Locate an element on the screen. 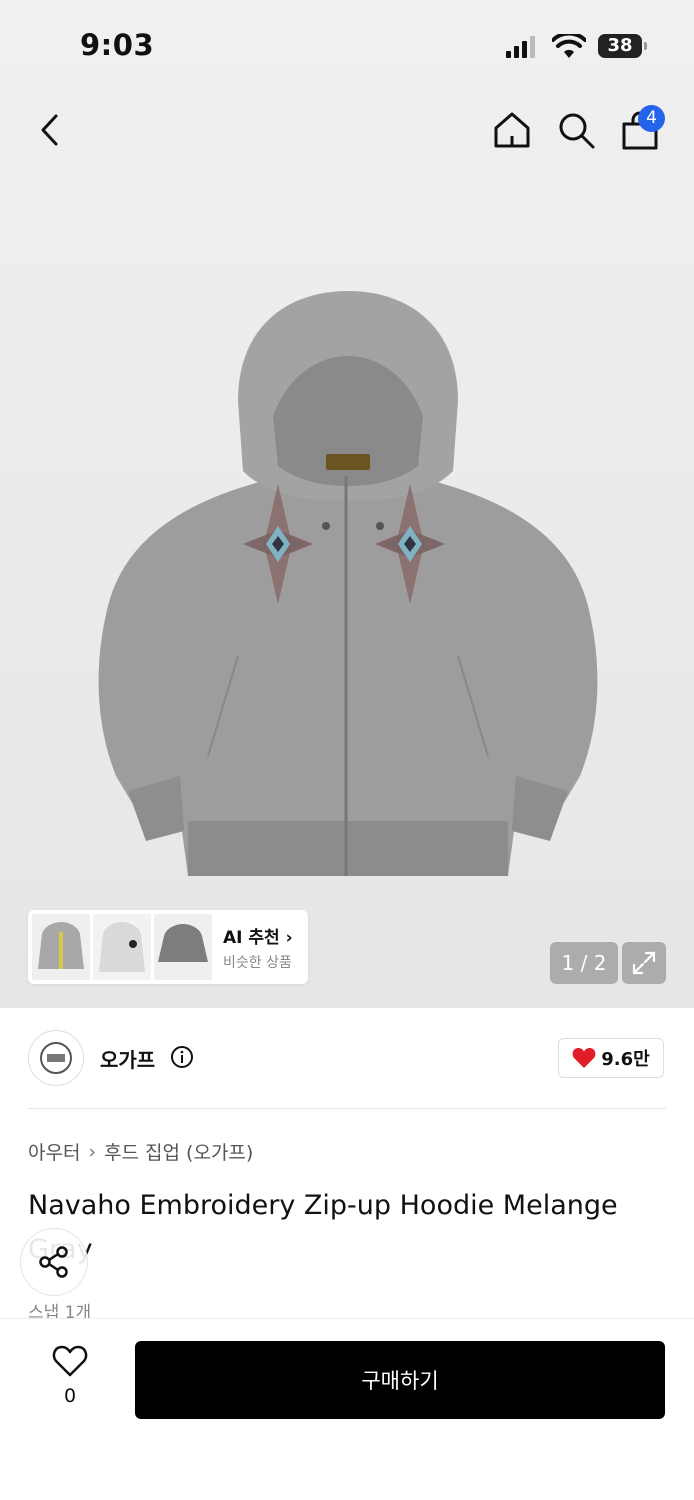  home-icon is located at coordinates (512, 130).